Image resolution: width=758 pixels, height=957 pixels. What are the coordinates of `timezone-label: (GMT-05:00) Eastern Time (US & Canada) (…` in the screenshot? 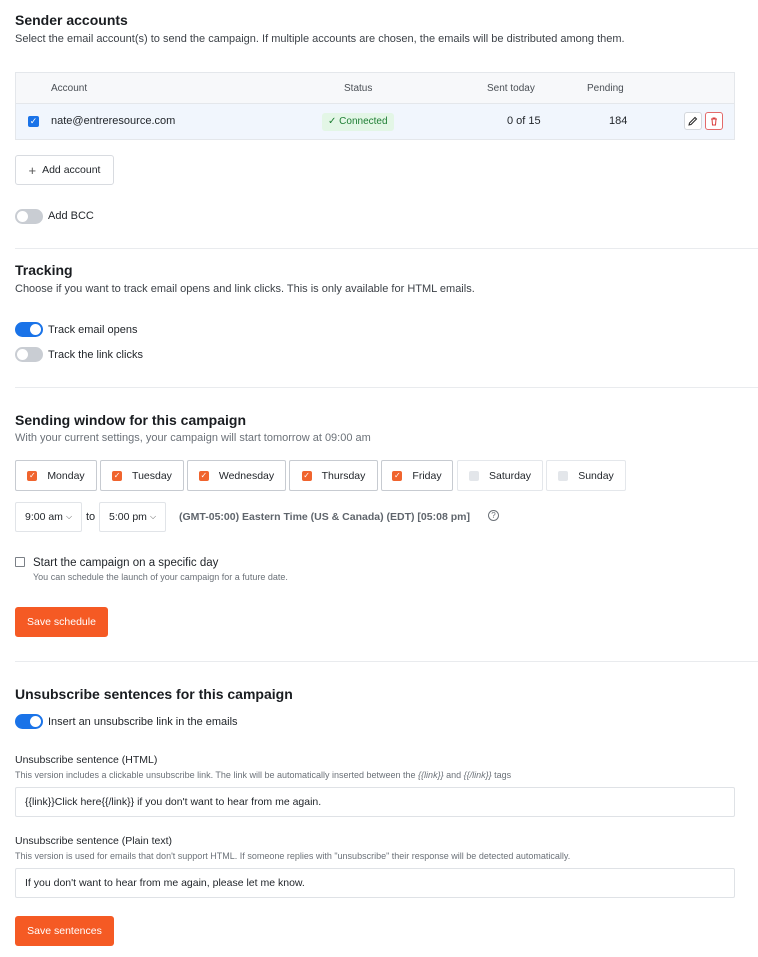 It's located at (324, 517).